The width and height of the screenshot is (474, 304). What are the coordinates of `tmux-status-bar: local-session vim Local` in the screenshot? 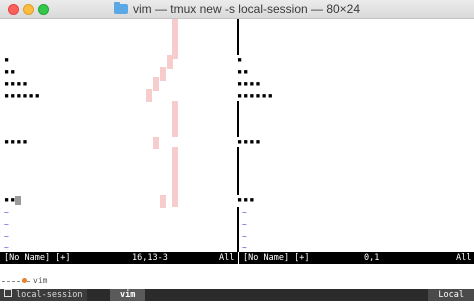 It's located at (237, 295).